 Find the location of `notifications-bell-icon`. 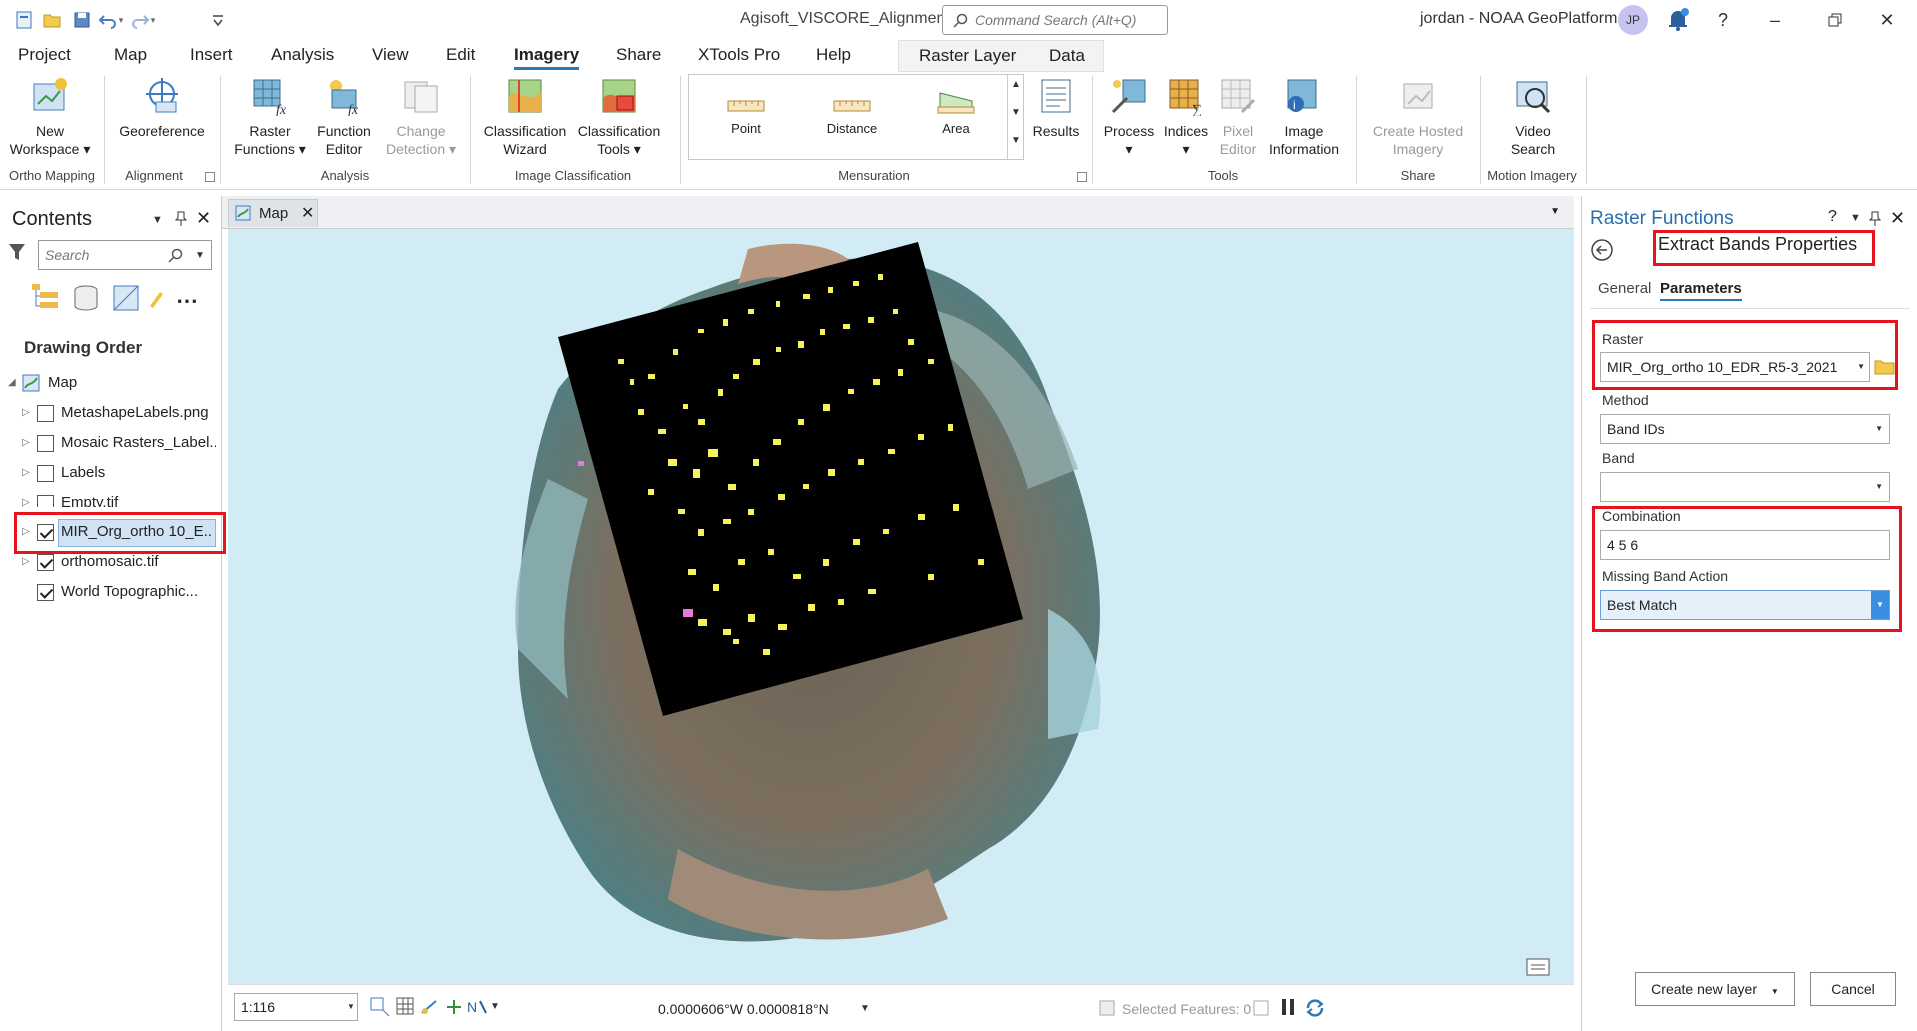

notifications-bell-icon is located at coordinates (1678, 20).